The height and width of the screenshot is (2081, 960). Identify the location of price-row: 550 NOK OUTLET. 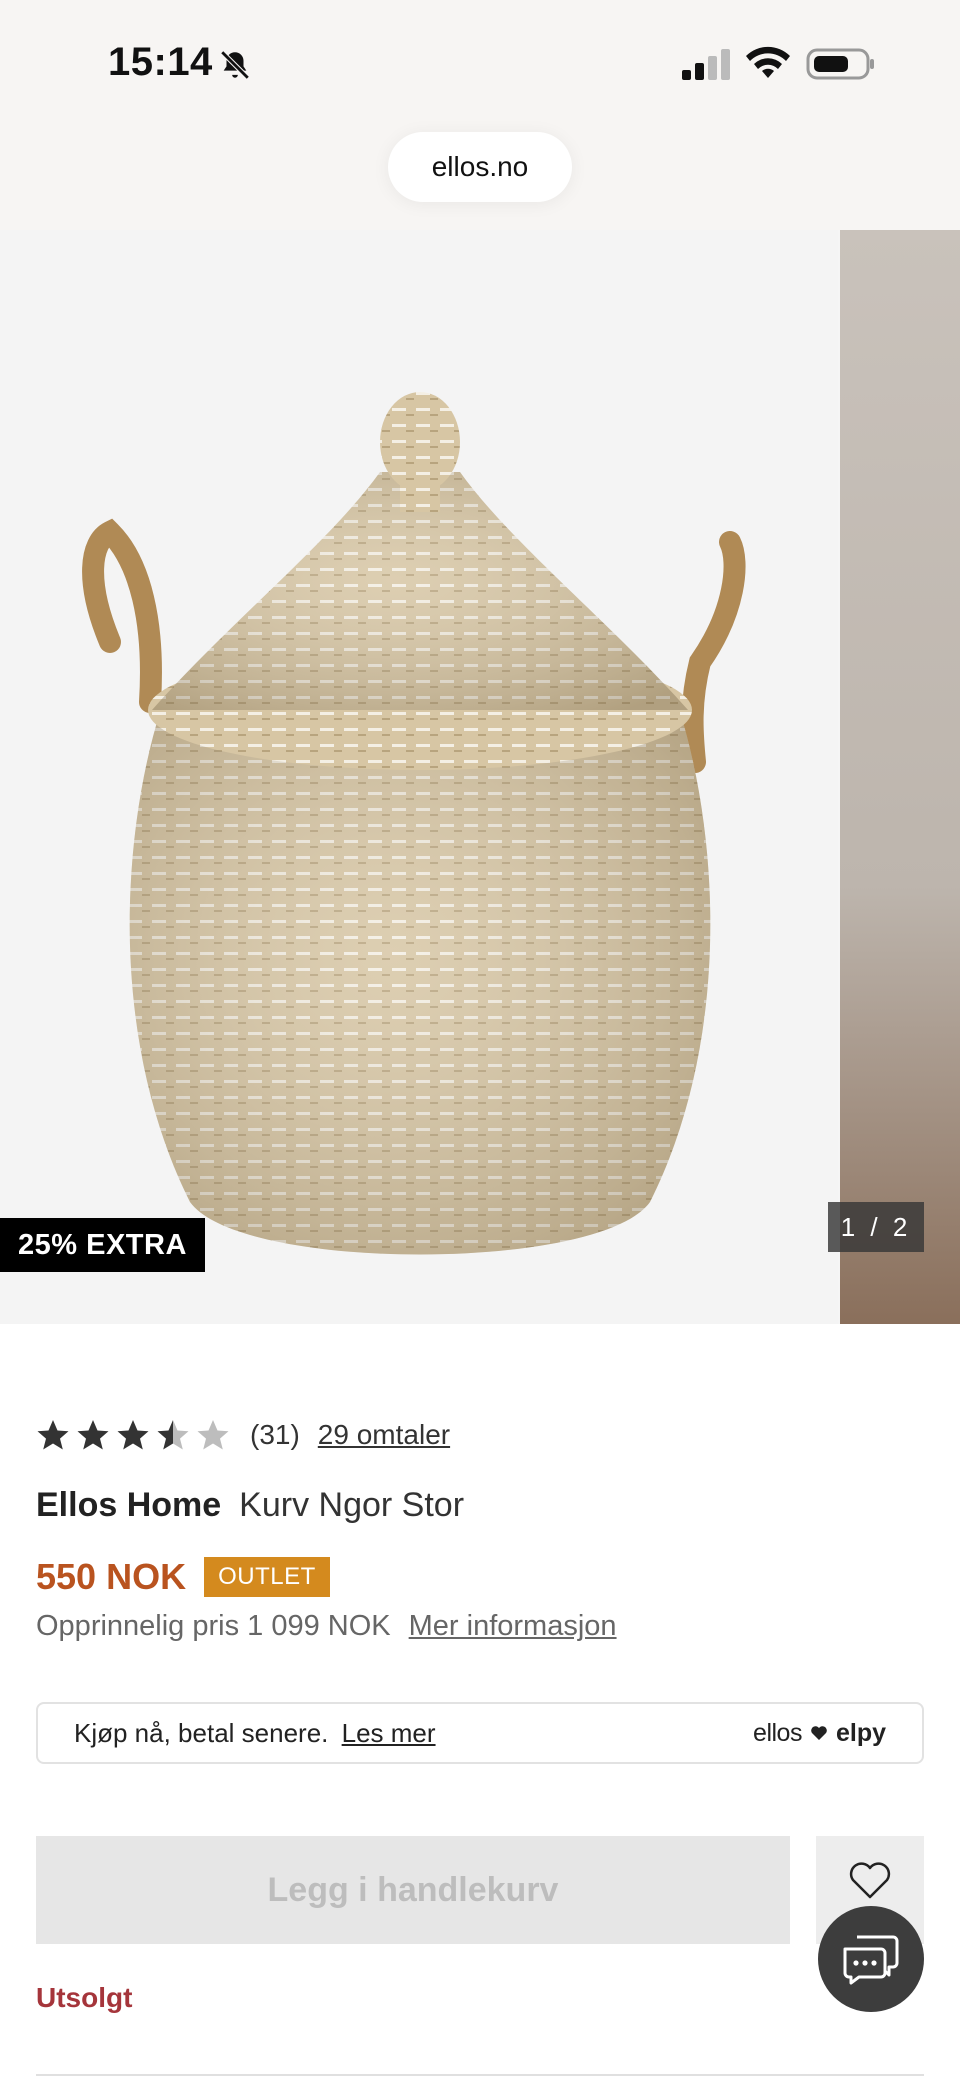
(183, 1577).